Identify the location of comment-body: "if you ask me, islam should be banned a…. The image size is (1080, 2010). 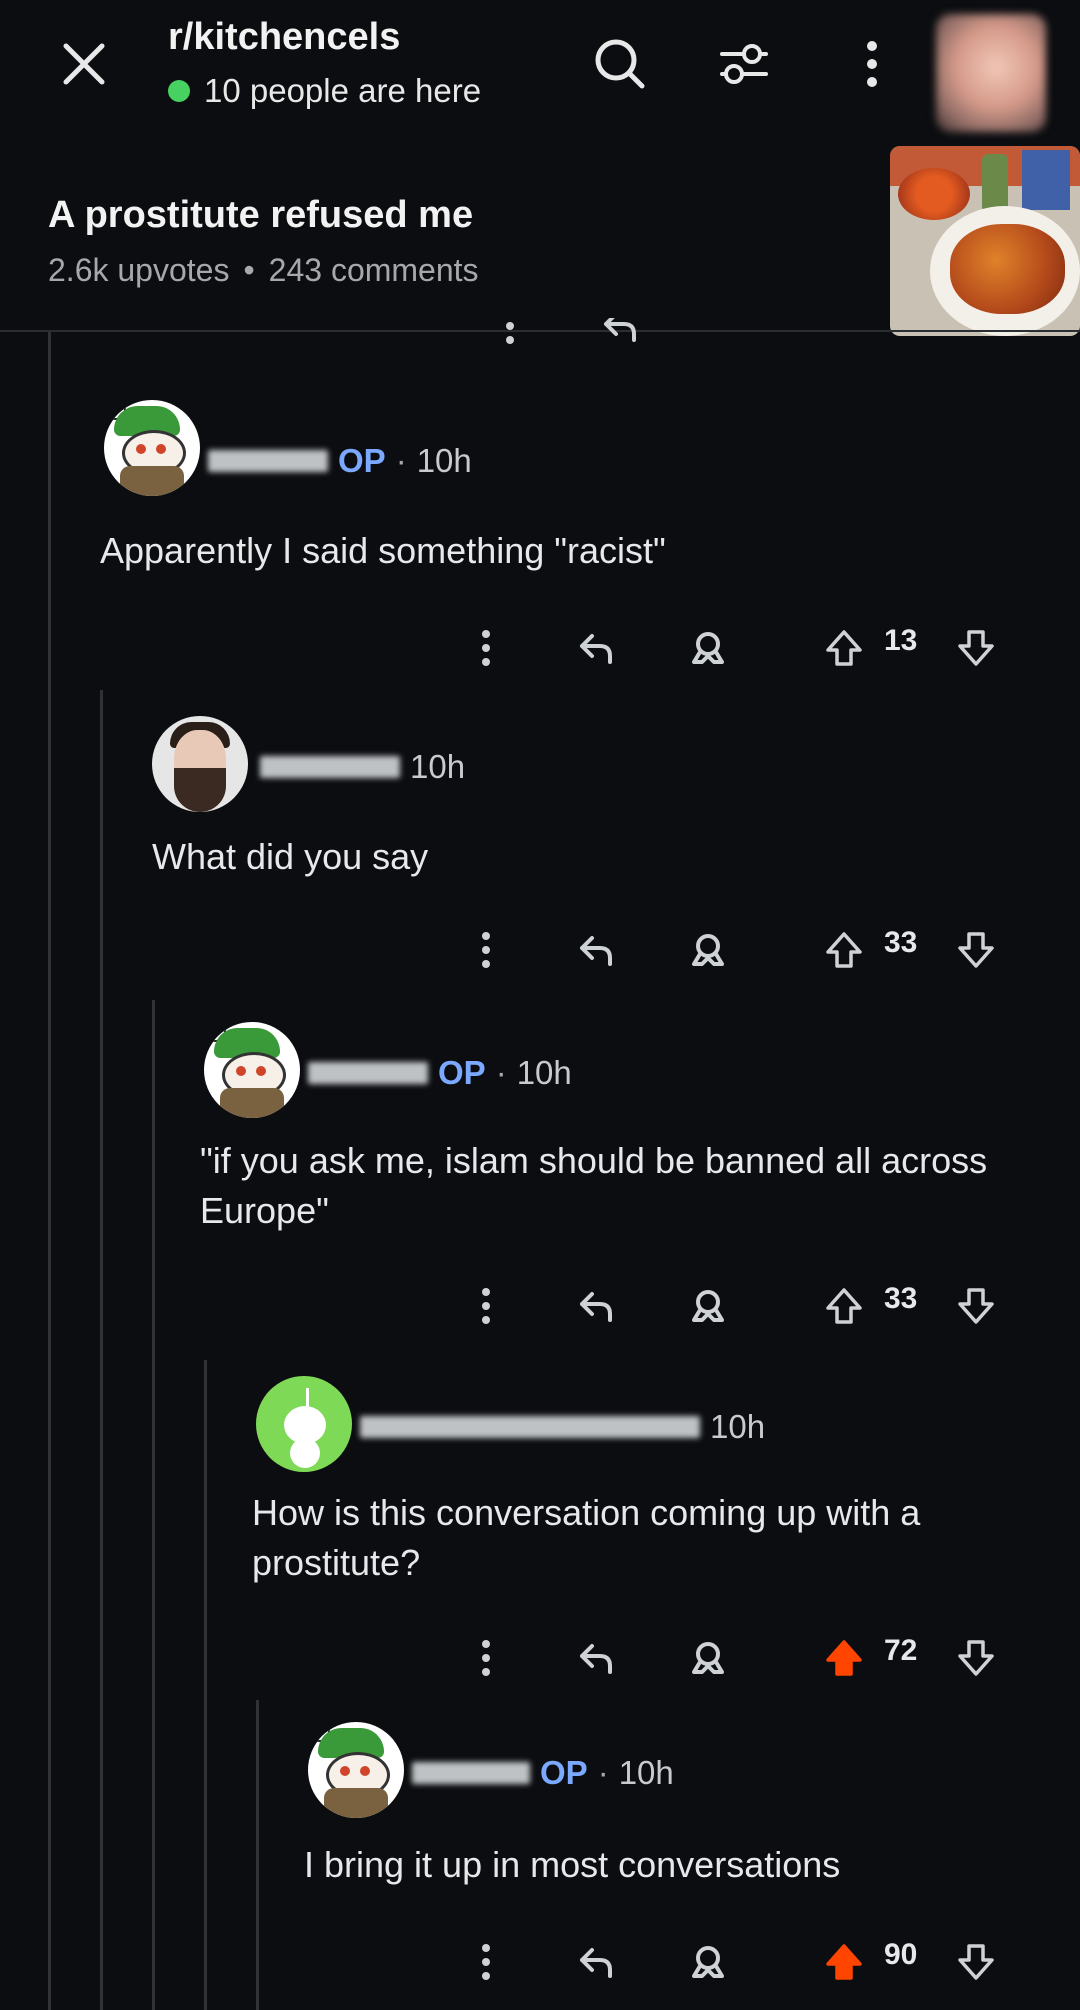
(594, 1185).